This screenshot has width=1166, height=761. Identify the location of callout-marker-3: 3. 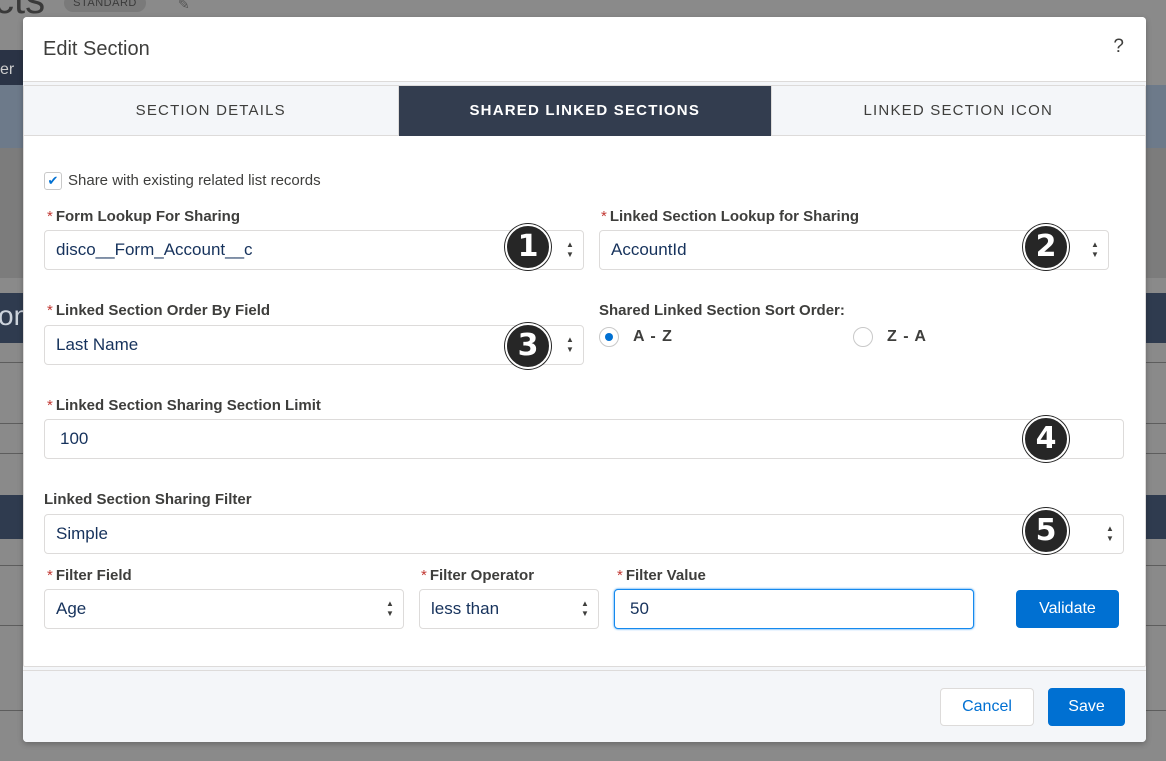
(528, 346).